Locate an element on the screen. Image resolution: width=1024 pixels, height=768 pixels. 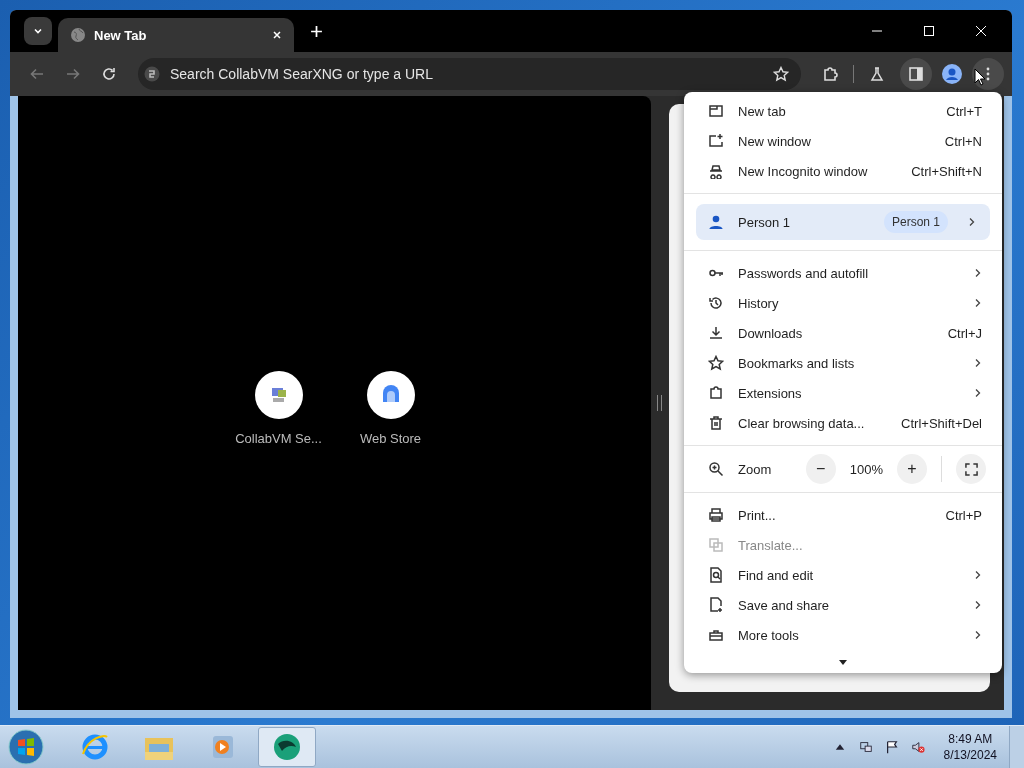
network-icon is located at coordinates (865, 747).